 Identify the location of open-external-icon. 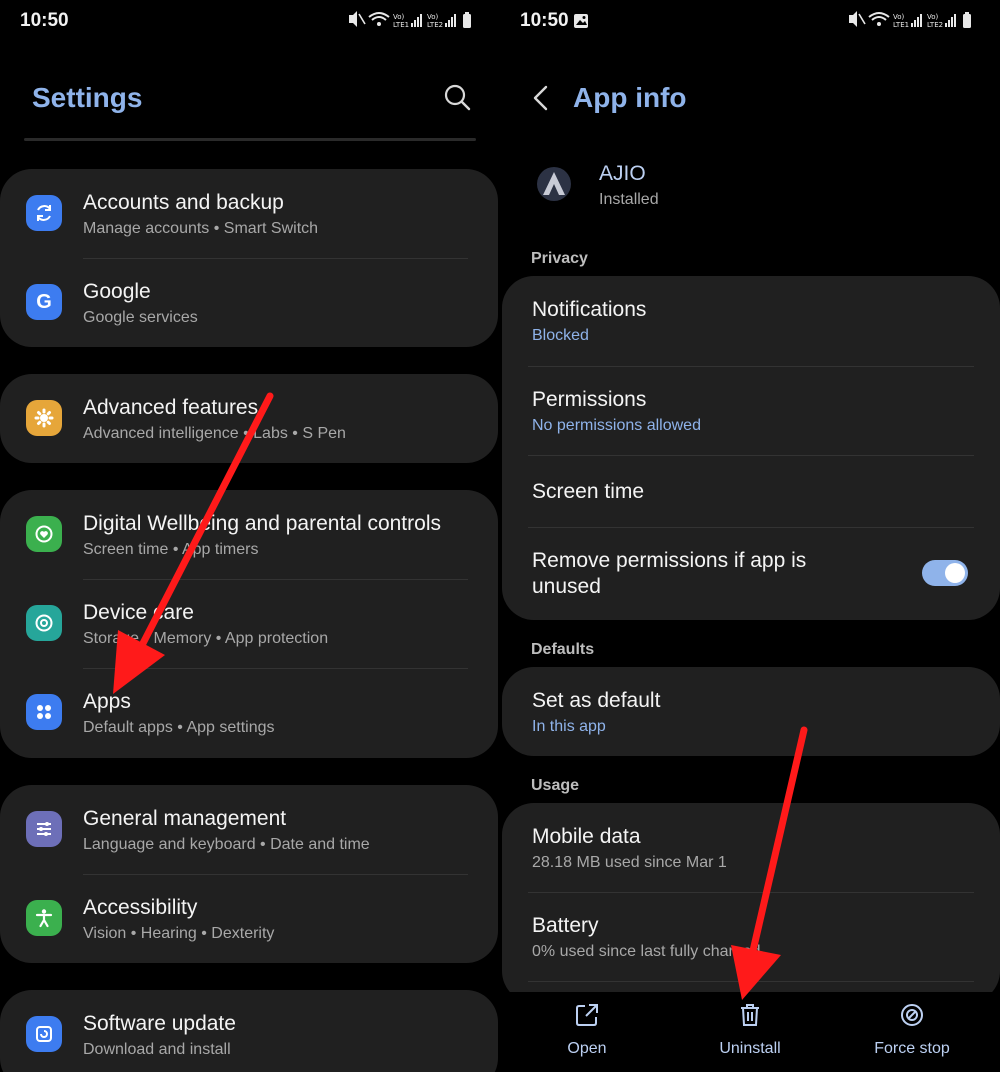
(587, 1017).